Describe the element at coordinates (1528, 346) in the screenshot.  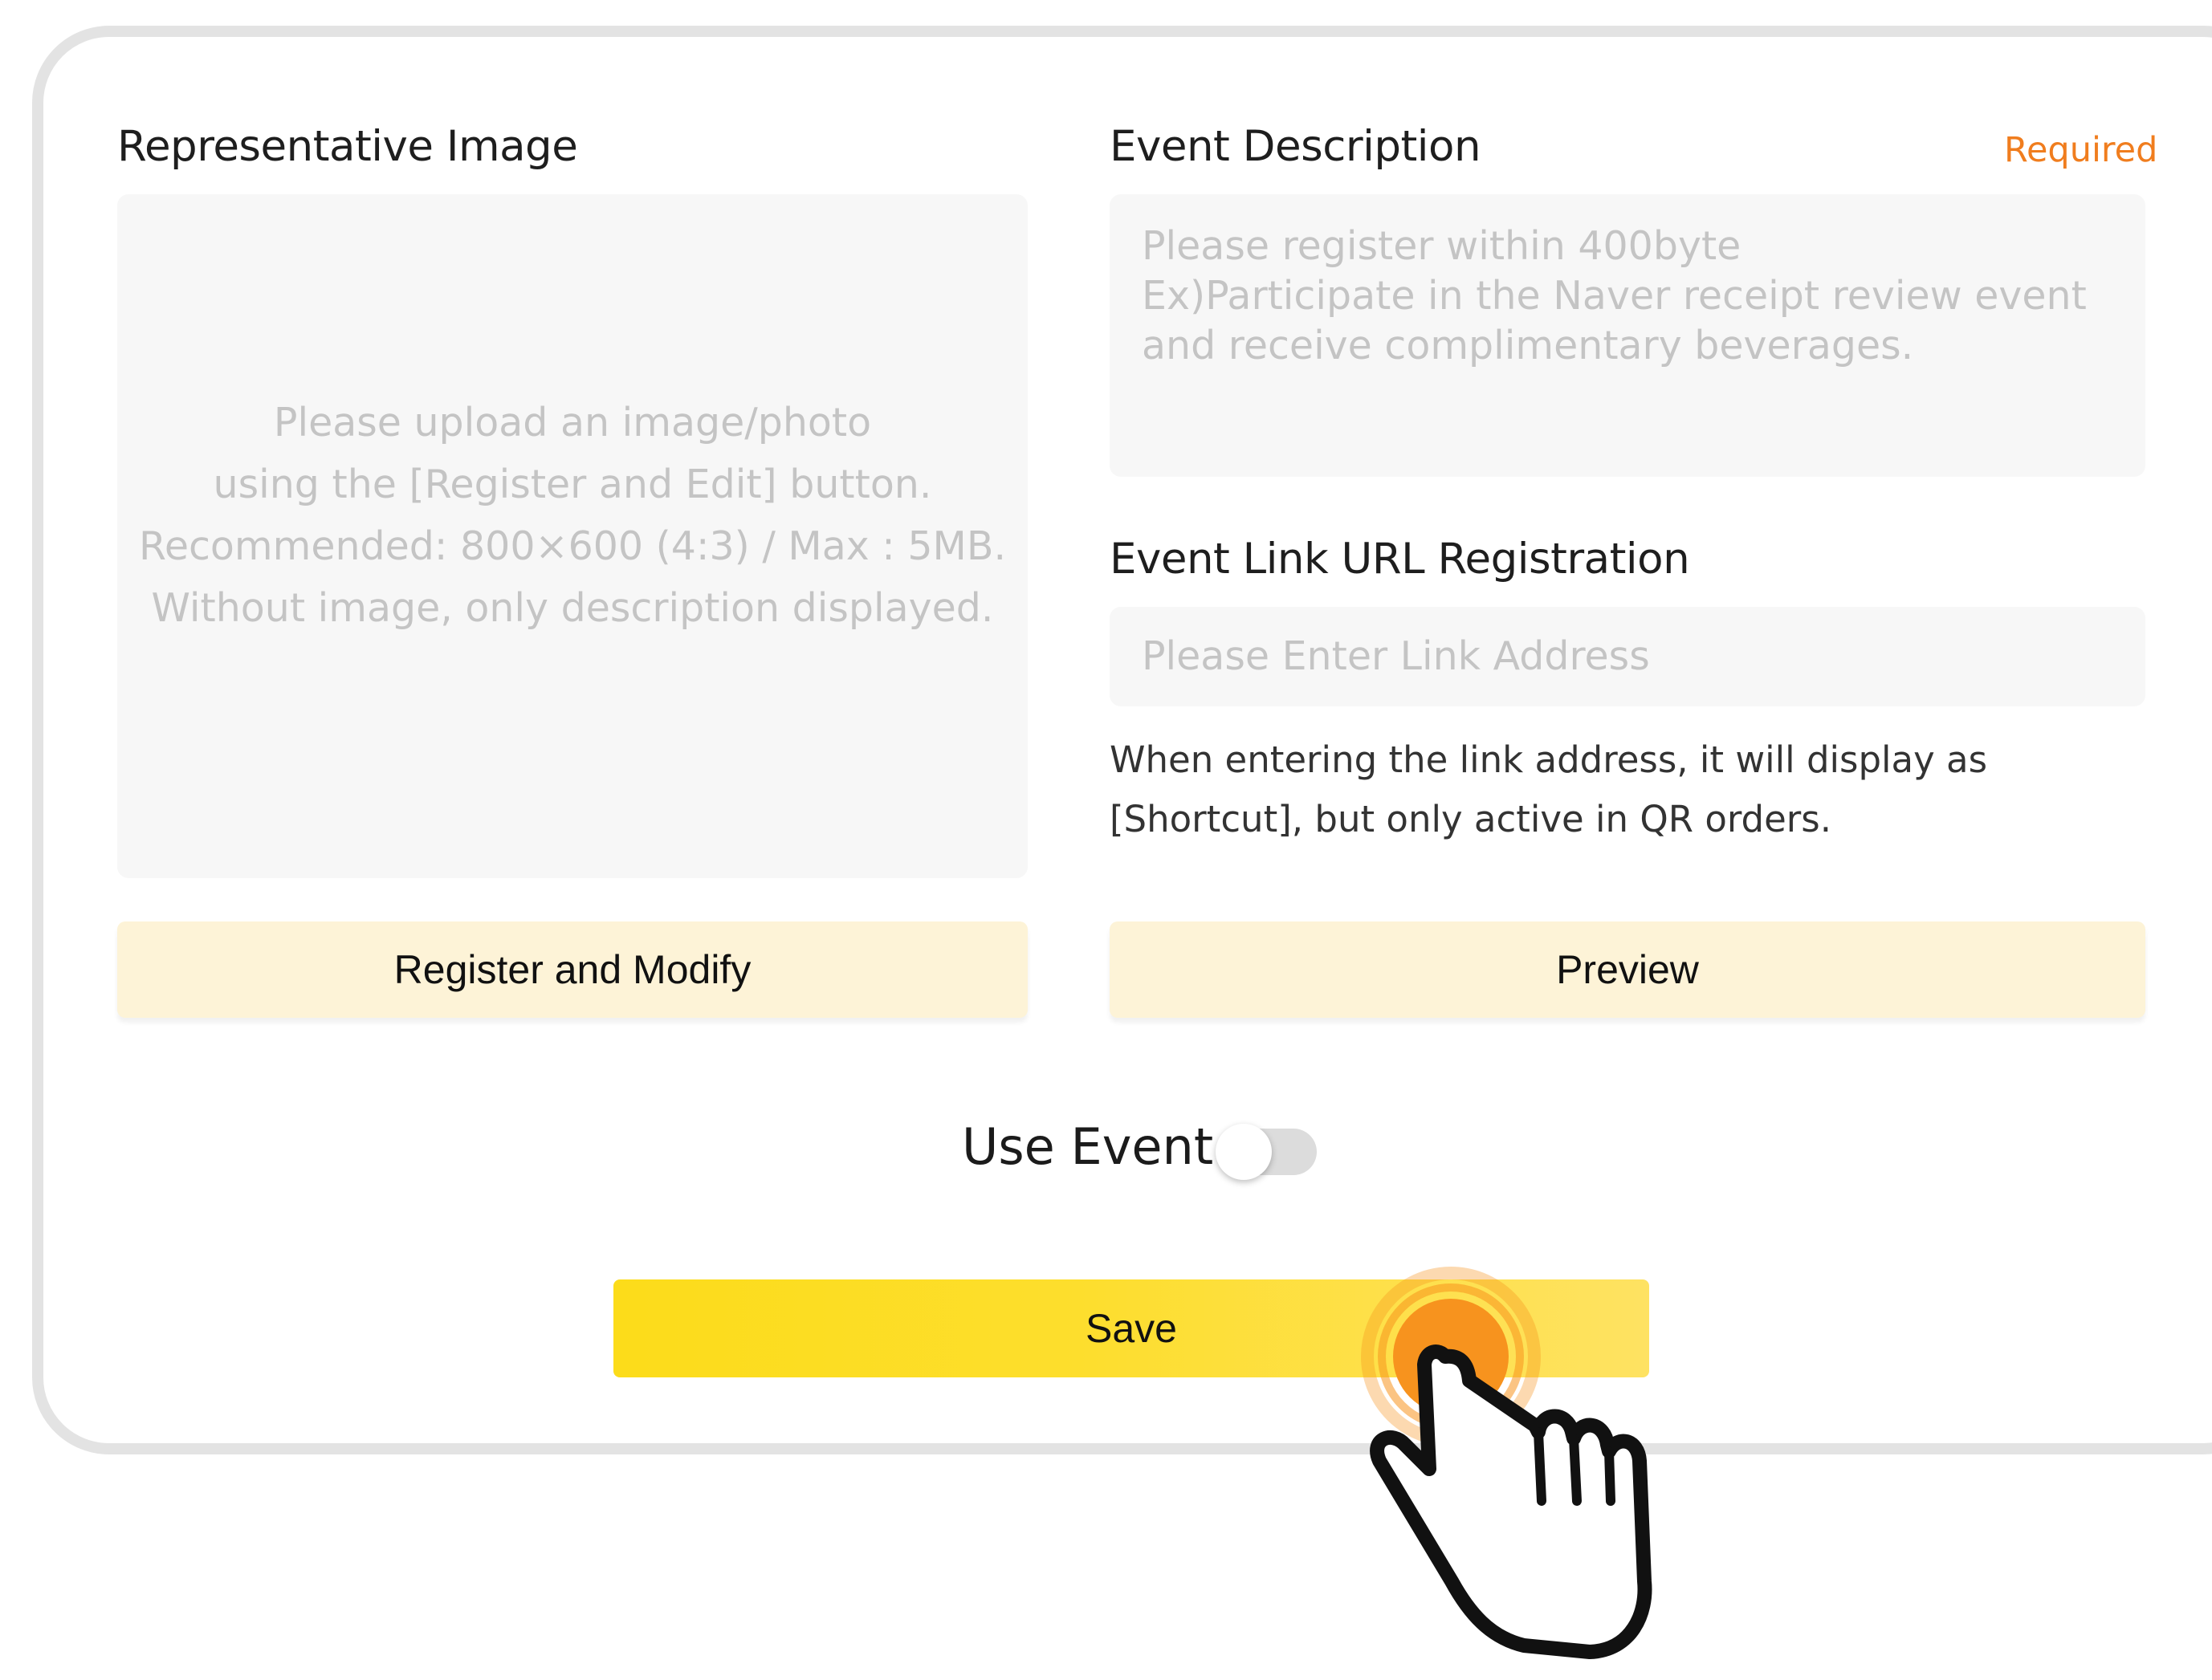
I see `description-placeholder-line: and receive complimentary beverages.` at that location.